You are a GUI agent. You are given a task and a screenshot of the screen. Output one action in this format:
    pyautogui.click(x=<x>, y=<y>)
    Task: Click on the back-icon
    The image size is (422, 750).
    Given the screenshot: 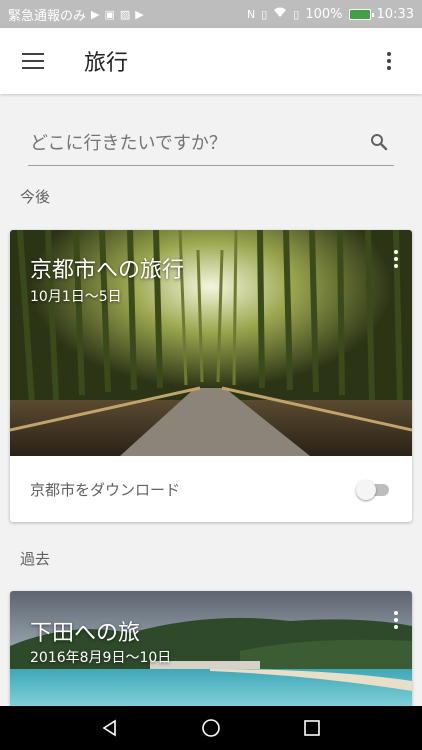 What is the action you would take?
    pyautogui.click(x=109, y=728)
    